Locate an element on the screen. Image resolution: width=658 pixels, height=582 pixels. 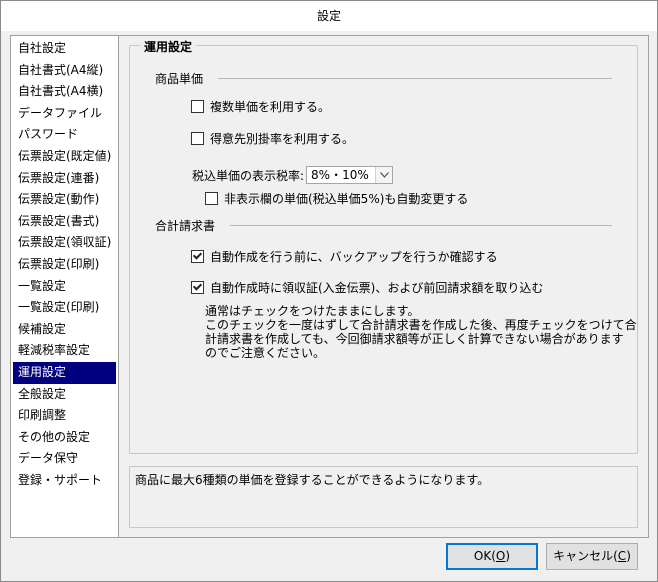
cancel-accesskey: C is located at coordinates (622, 556).